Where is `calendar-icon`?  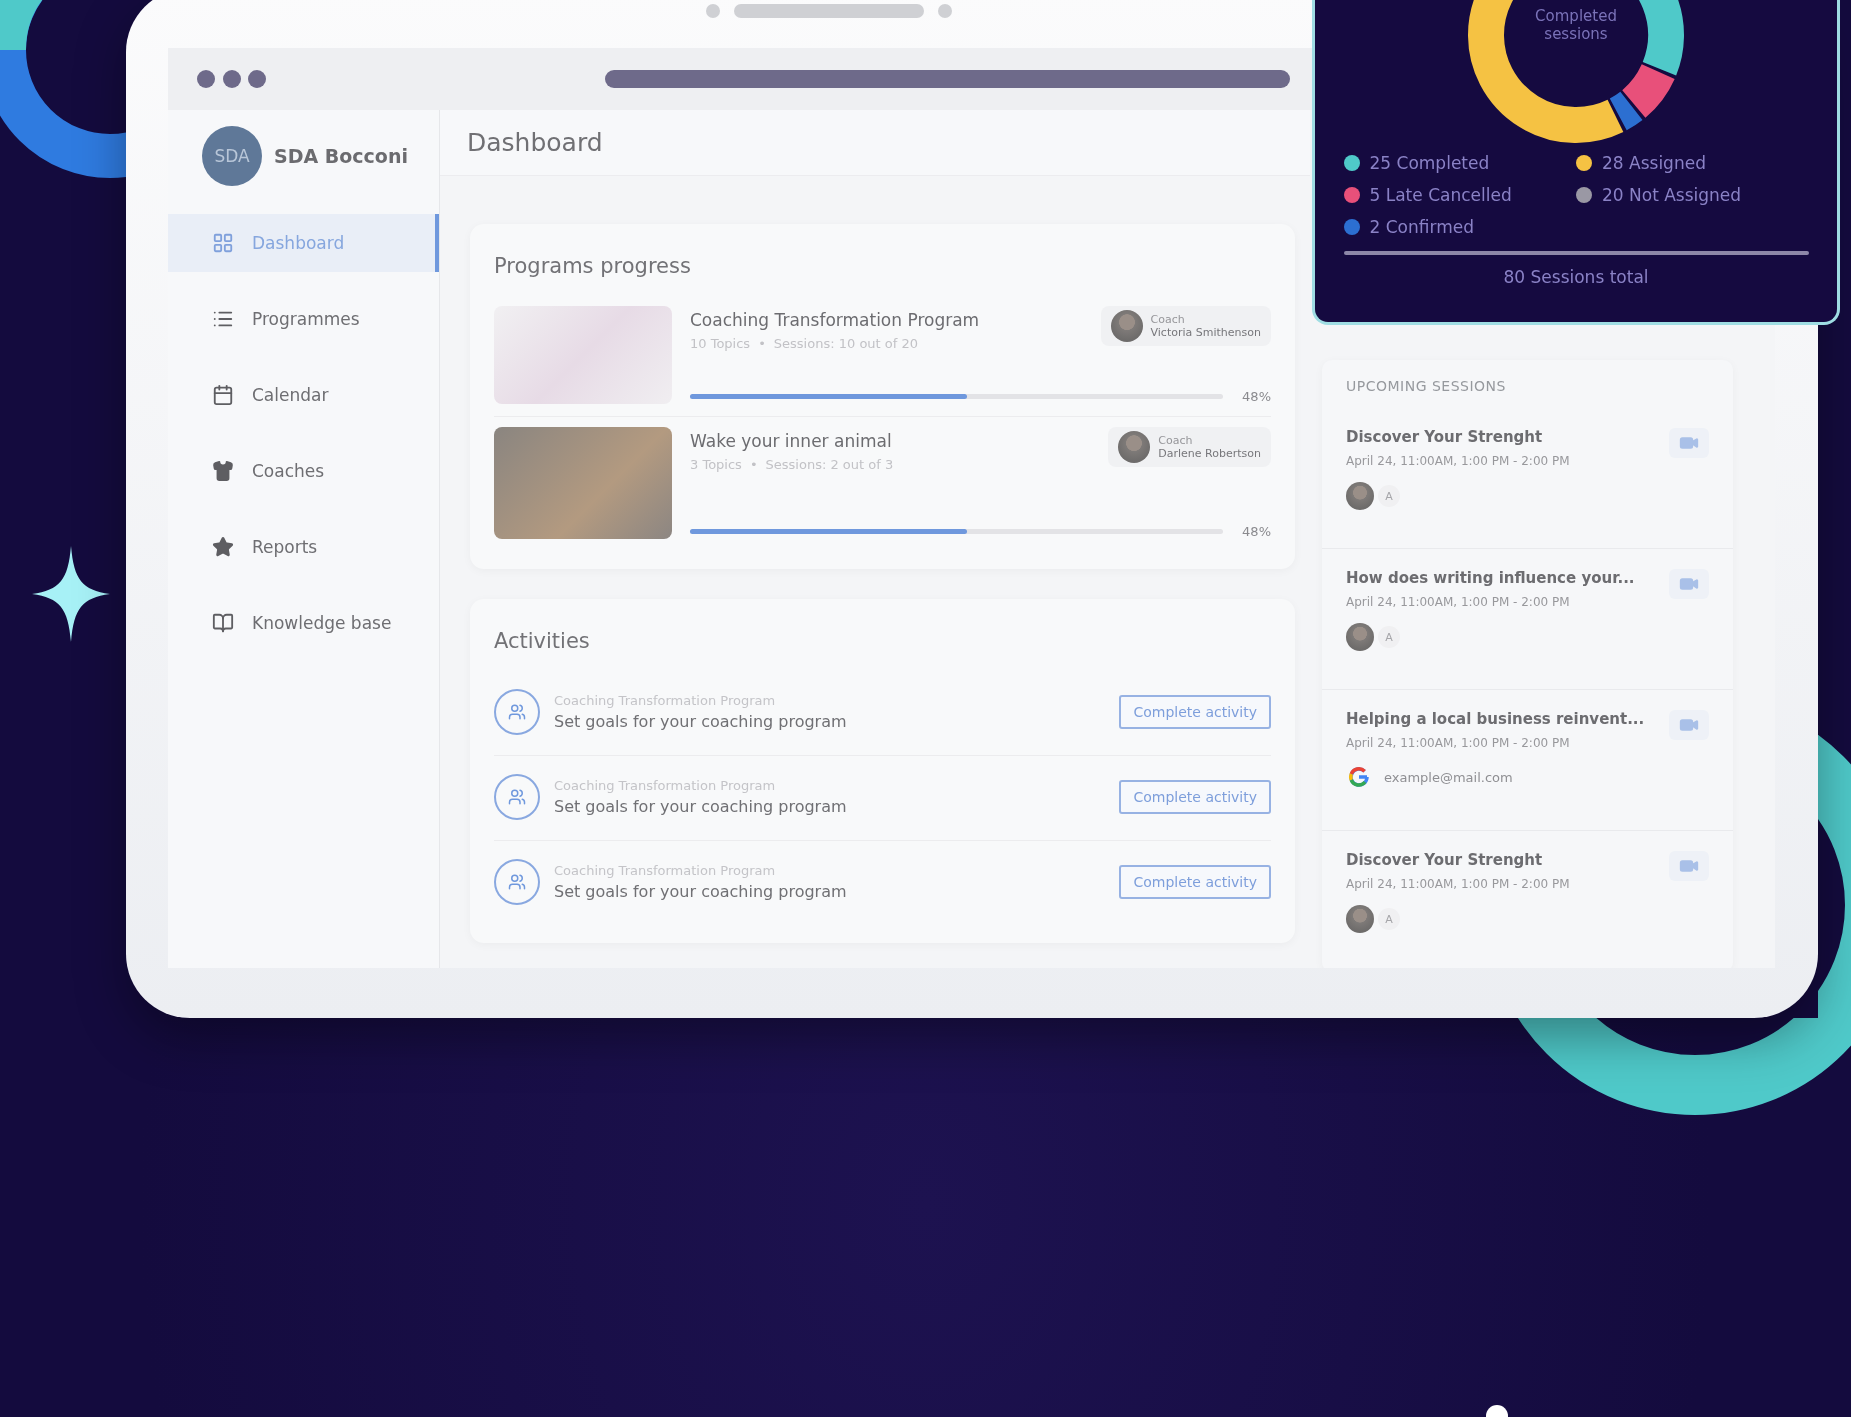
calendar-icon is located at coordinates (223, 395).